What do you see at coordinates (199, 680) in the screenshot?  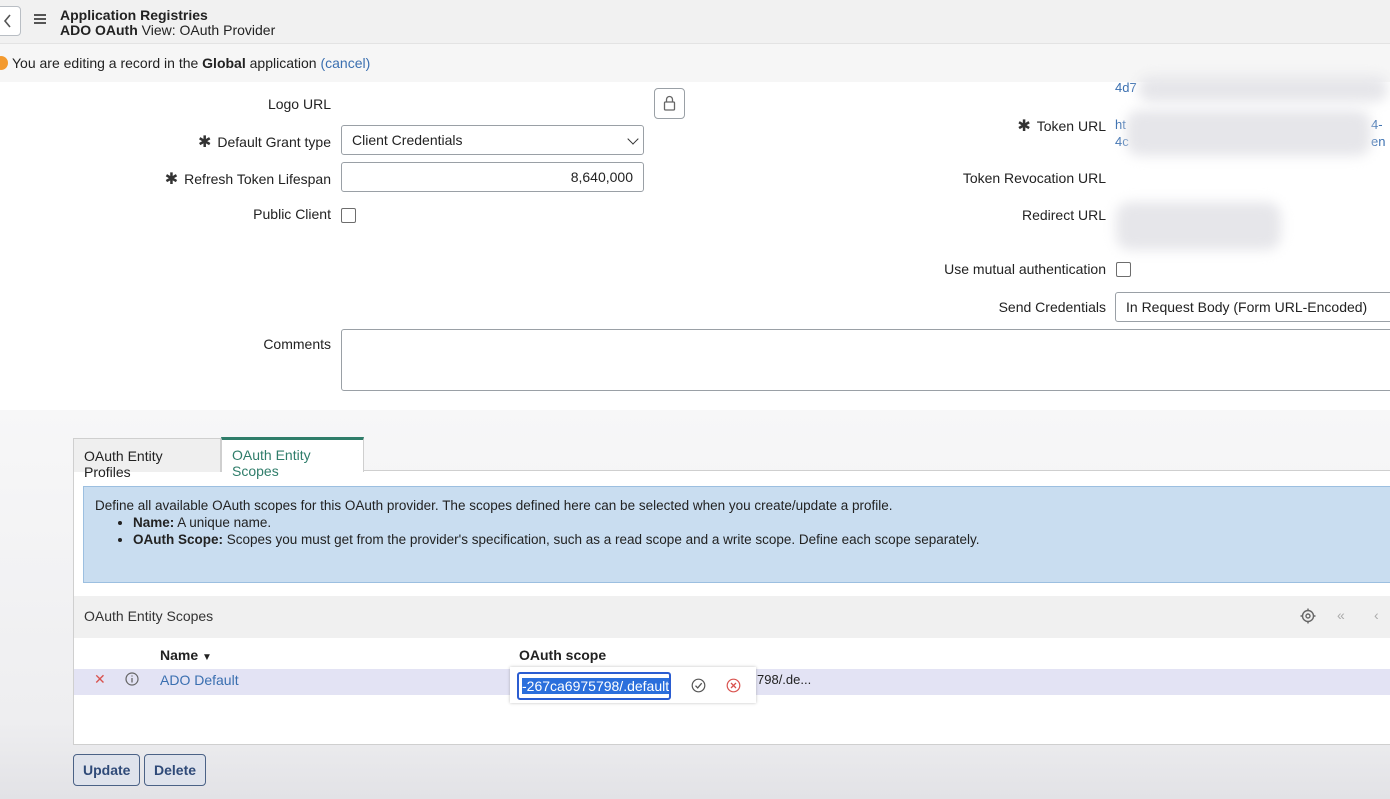 I see `scope-name-link: ADO Default` at bounding box center [199, 680].